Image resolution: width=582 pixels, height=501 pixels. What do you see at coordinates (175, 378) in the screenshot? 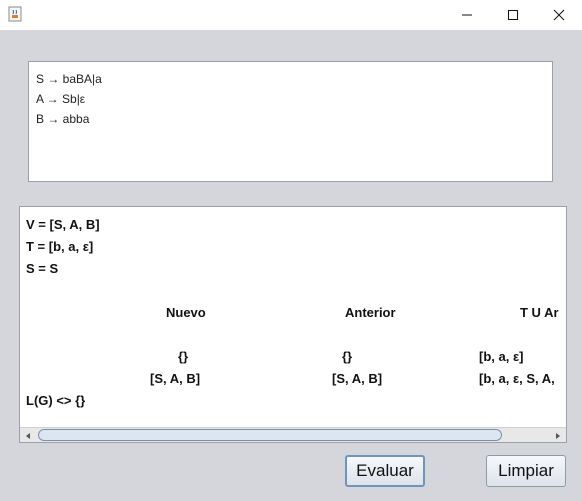
I see `row-nuevo-cell: [S, A, B]` at bounding box center [175, 378].